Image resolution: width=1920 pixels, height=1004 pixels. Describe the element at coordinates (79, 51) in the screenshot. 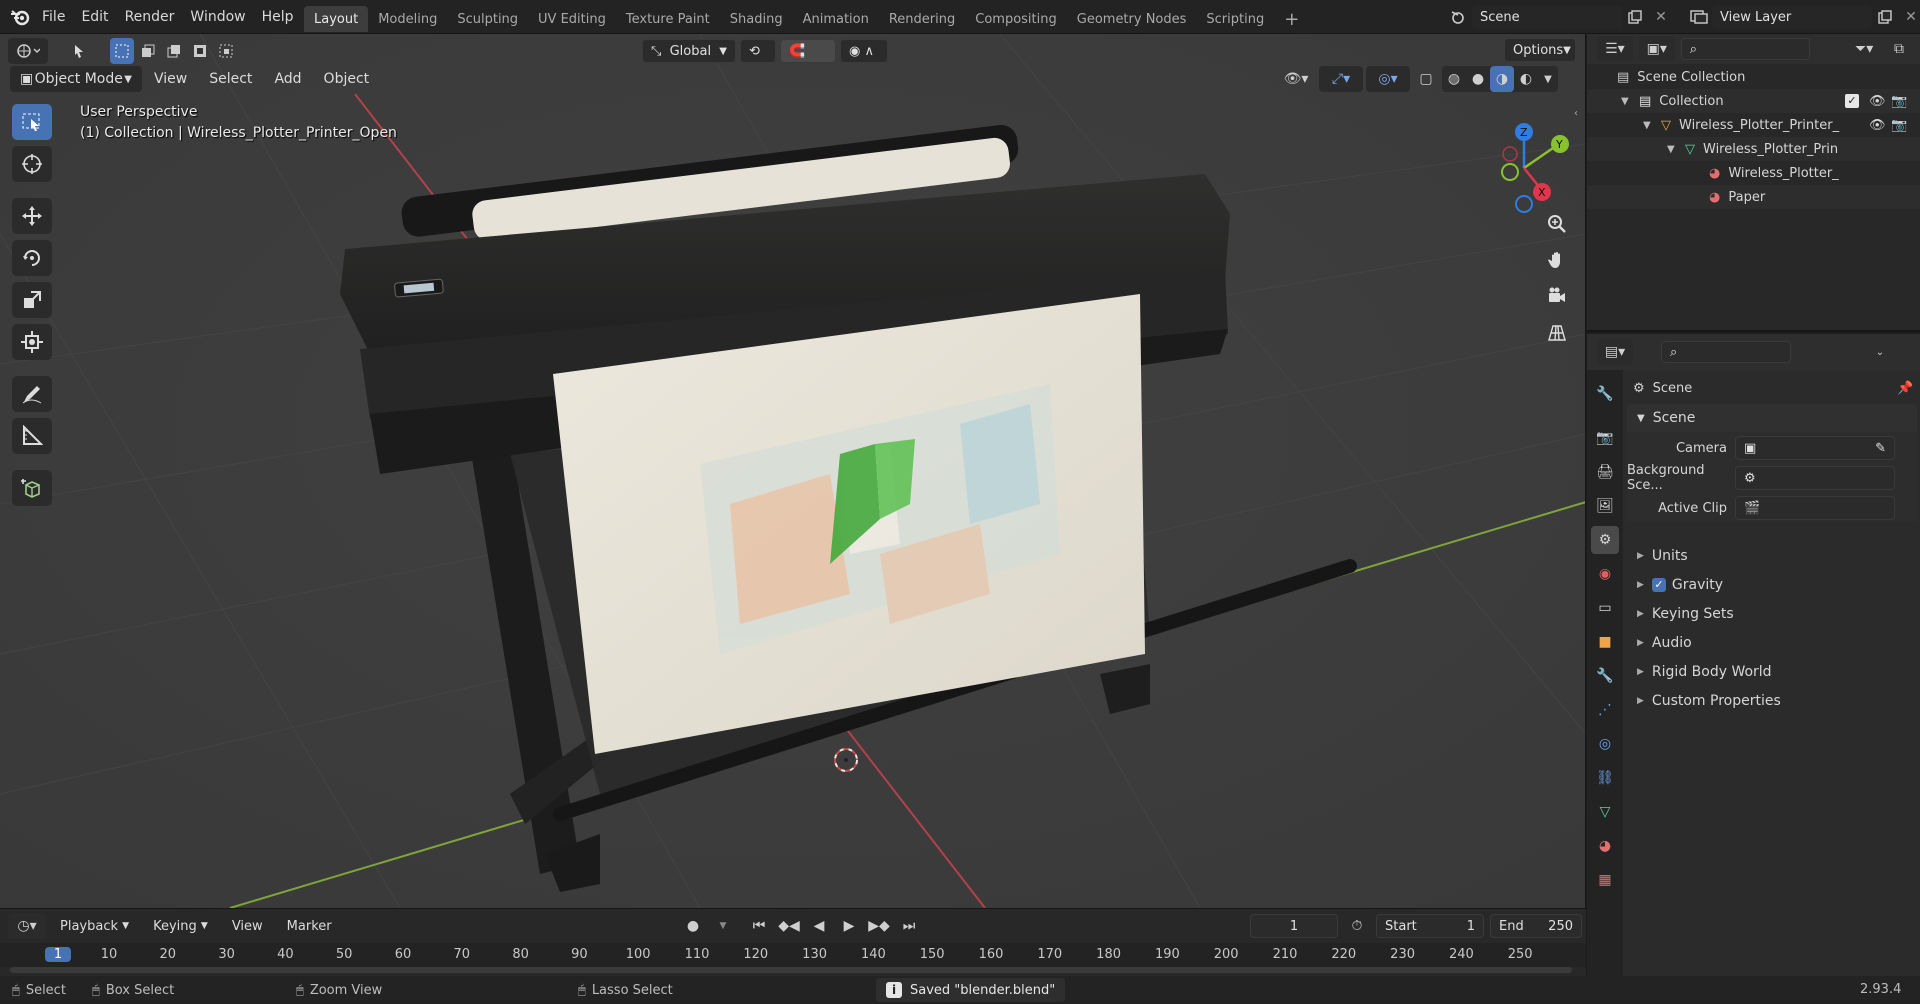

I see `tweak-tool-icon` at that location.